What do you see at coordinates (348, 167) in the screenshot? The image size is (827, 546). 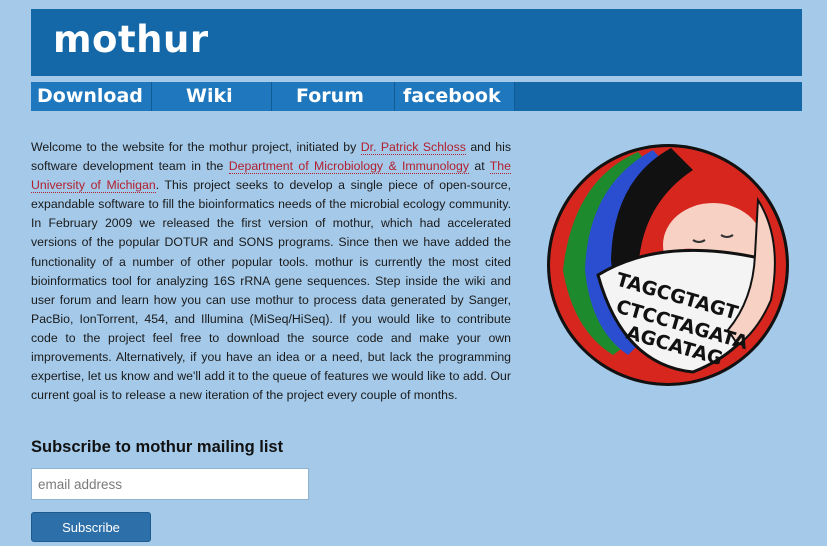 I see `link-microbiology-department: Department of Microbiology & Immunology` at bounding box center [348, 167].